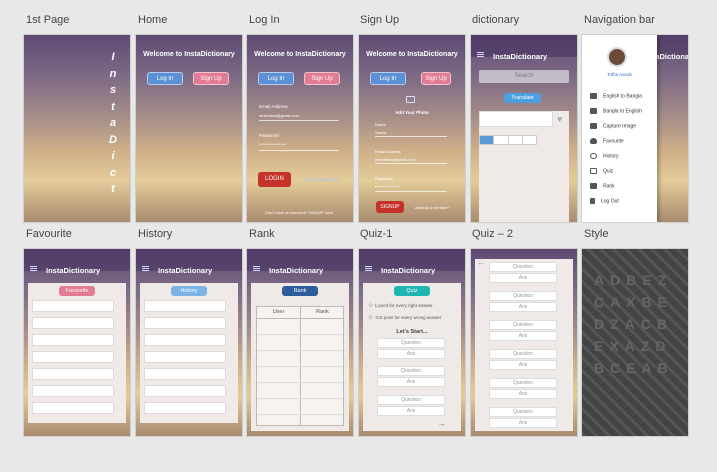 This screenshot has height=472, width=717. I want to click on favourite-pill: Favourite, so click(77, 291).